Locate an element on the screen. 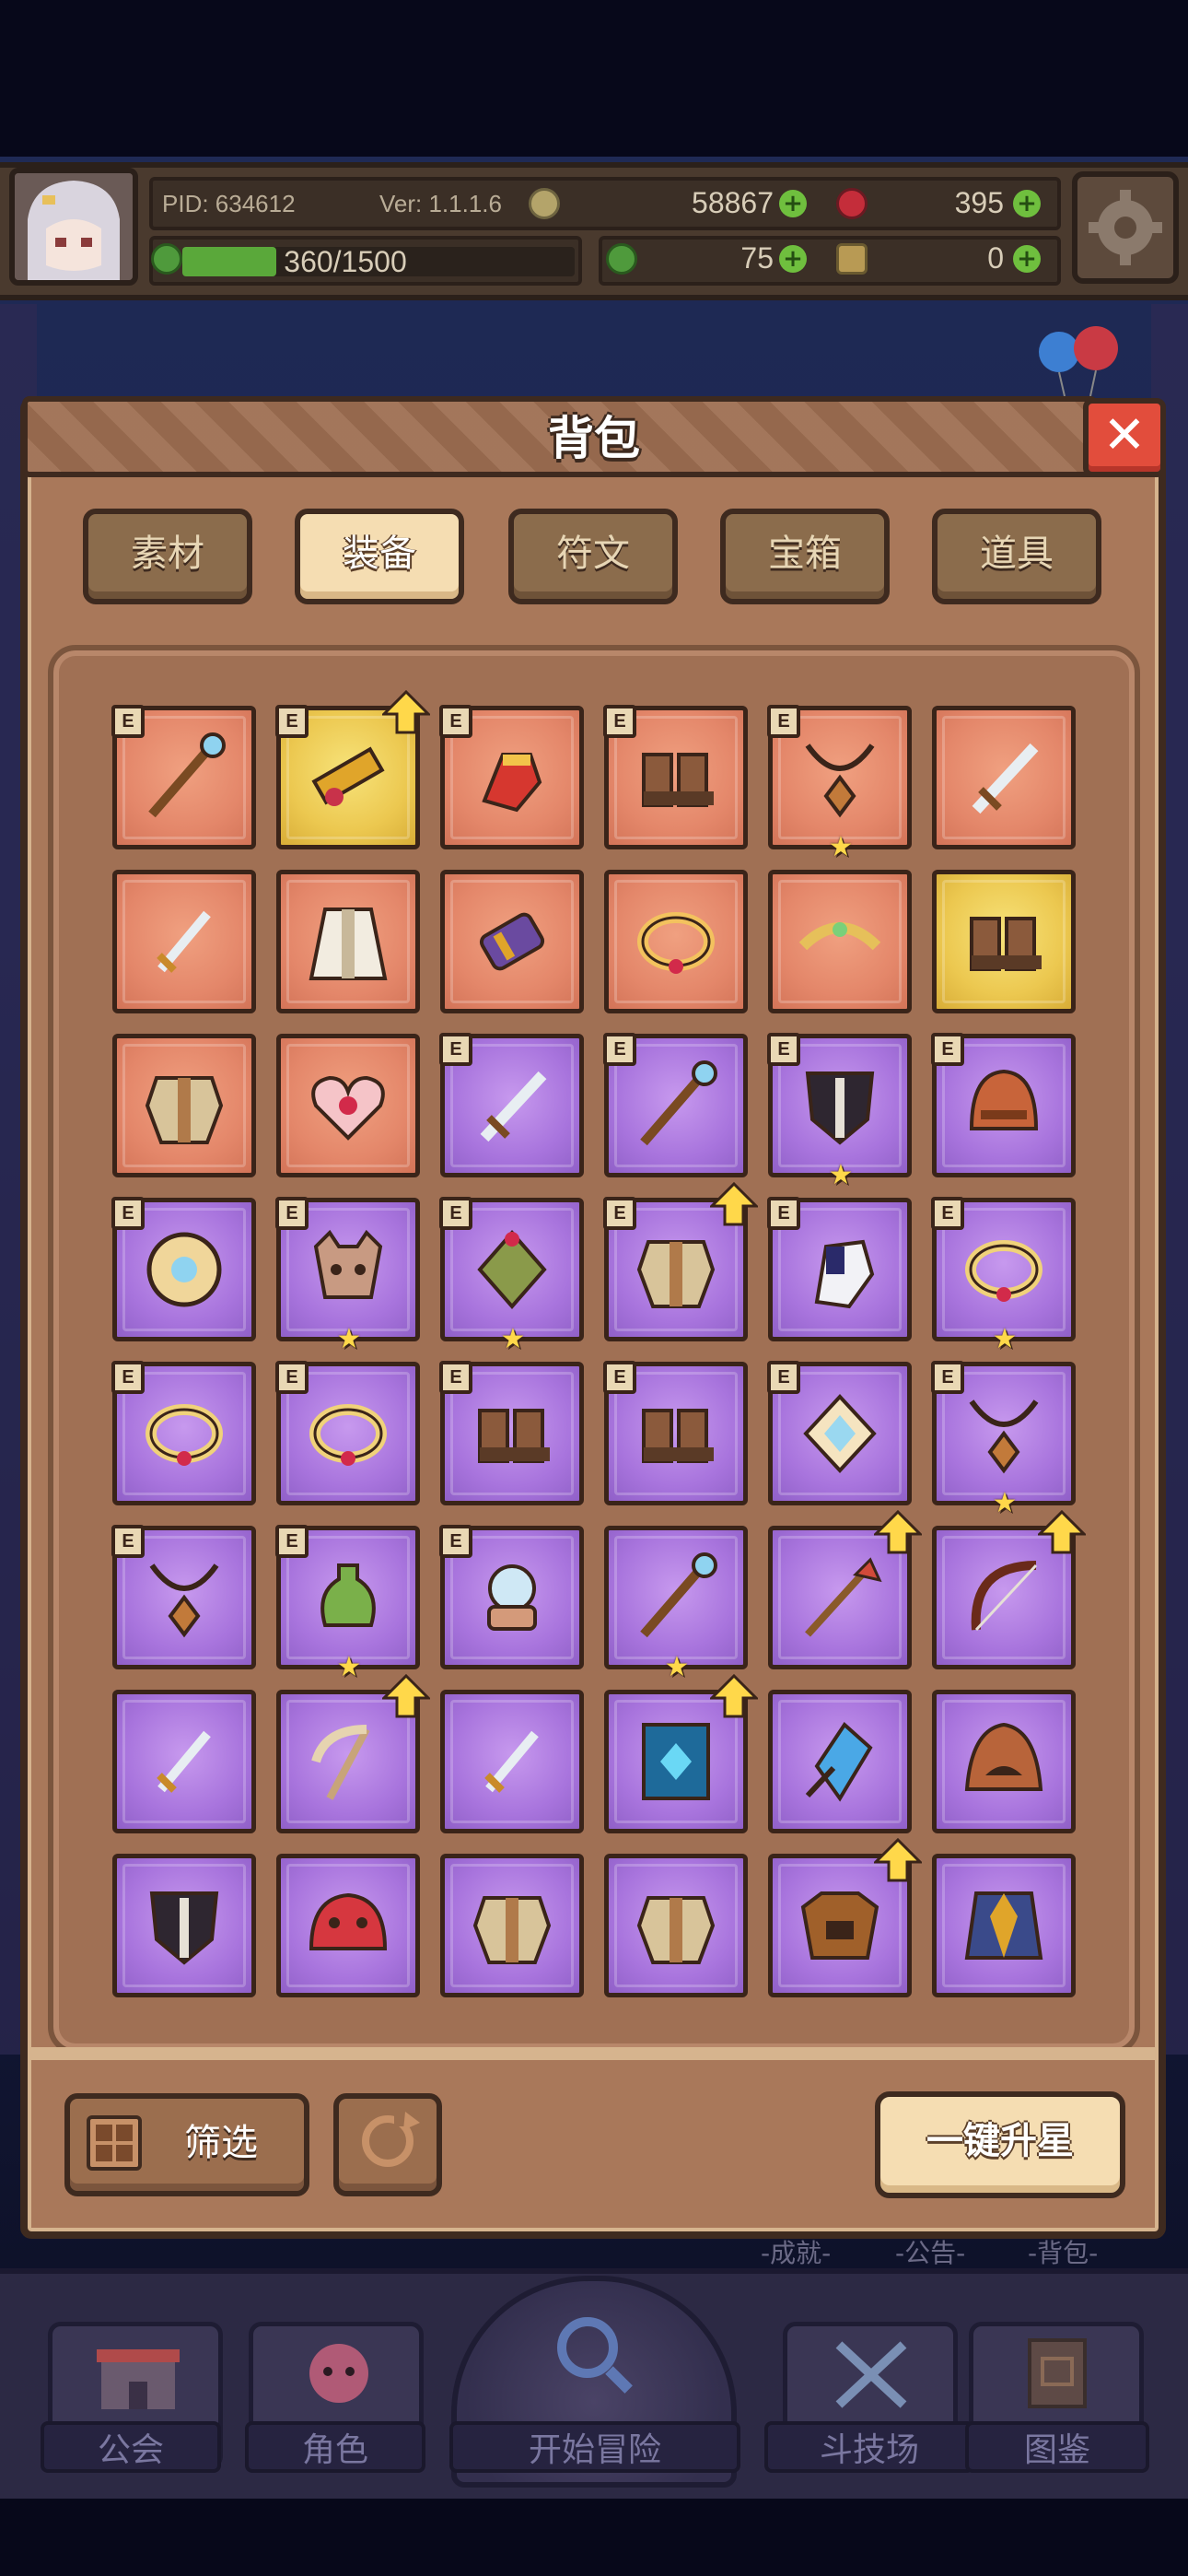  codex-book-icon is located at coordinates (1057, 2373).